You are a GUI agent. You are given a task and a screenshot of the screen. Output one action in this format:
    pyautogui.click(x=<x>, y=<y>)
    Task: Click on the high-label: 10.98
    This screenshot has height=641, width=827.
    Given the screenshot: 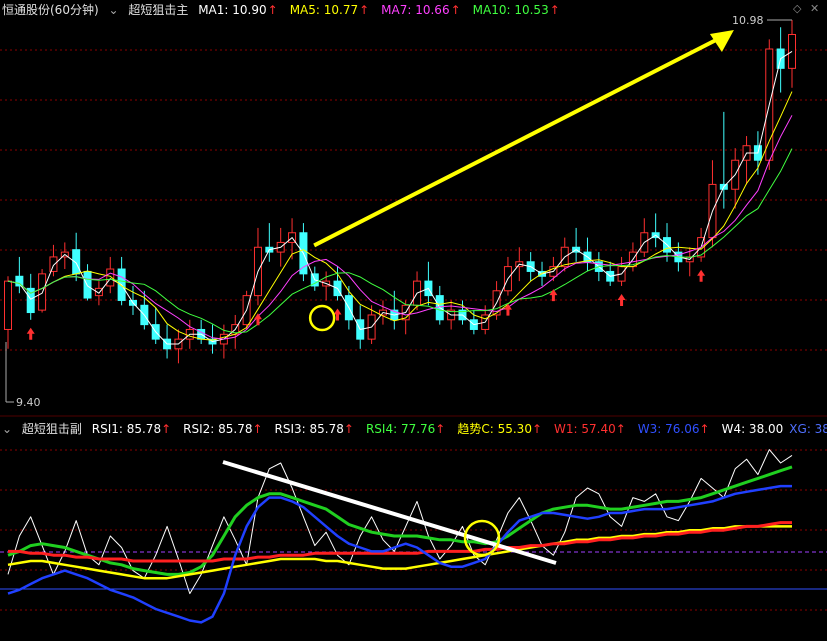 What is the action you would take?
    pyautogui.click(x=748, y=20)
    